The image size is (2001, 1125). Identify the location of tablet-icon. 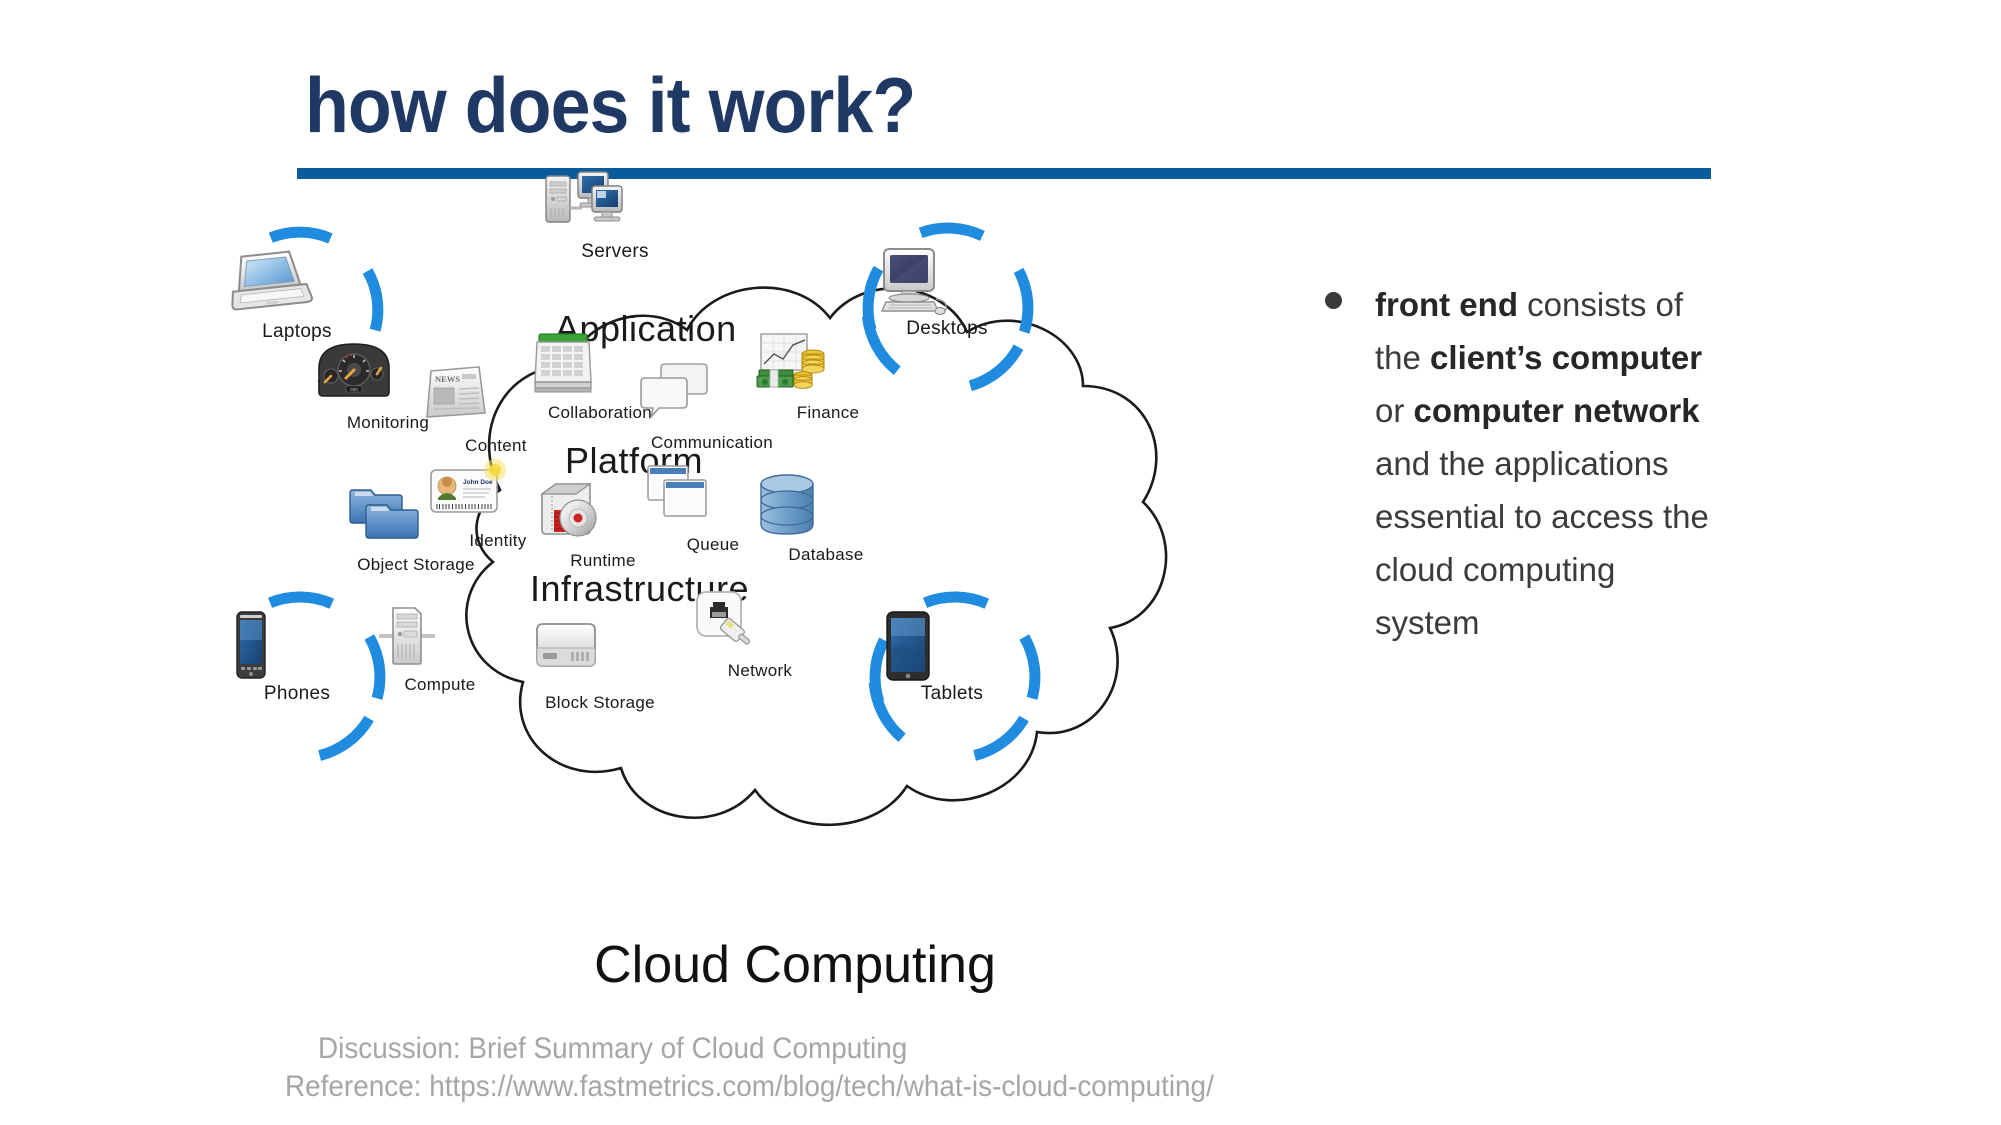
(952, 645).